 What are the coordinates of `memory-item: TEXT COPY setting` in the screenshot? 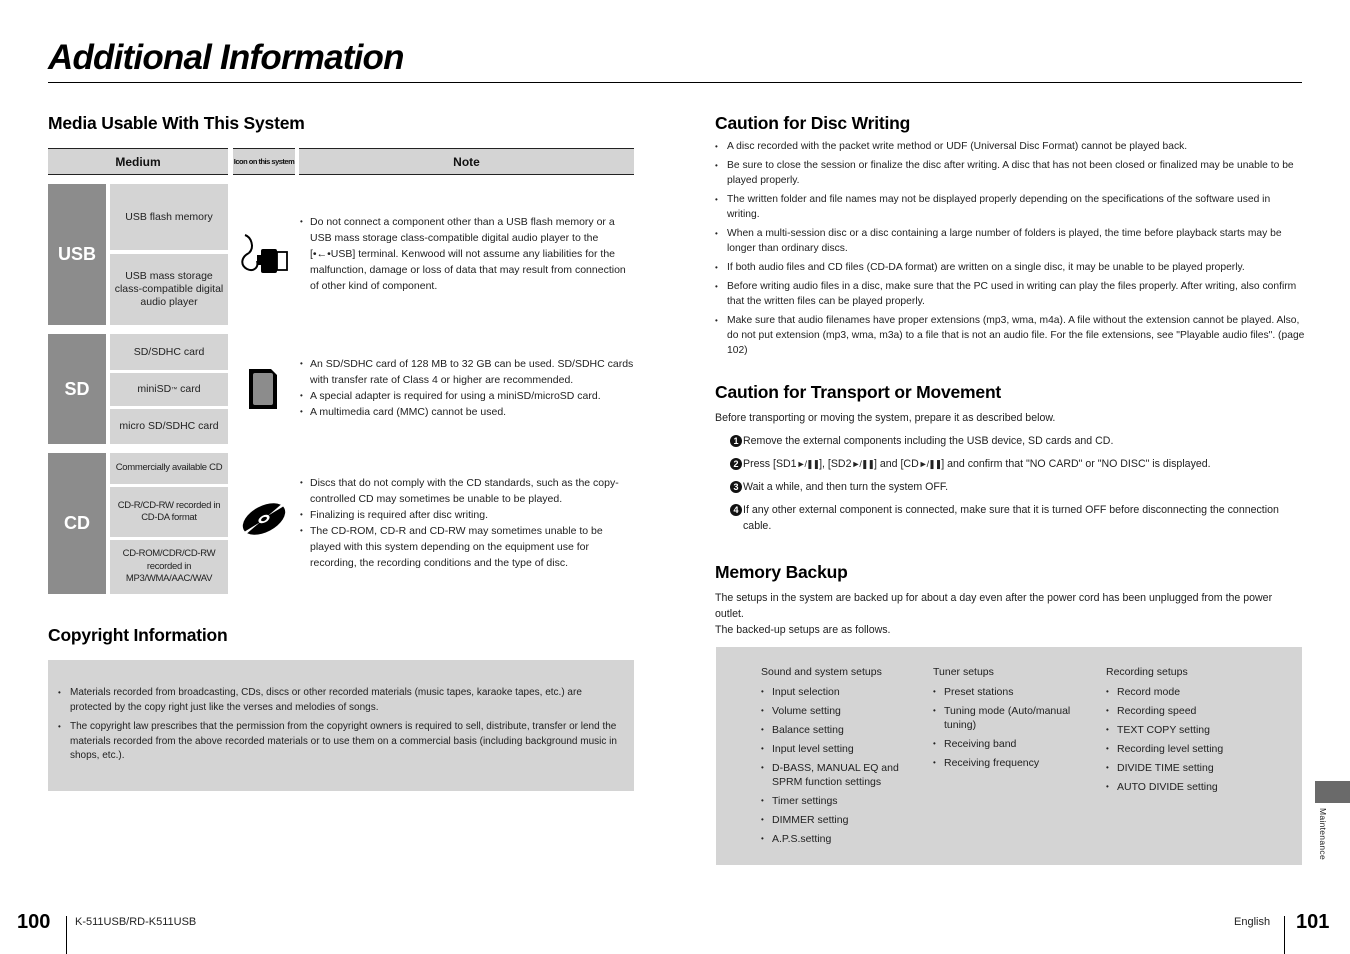 It's located at (1196, 730).